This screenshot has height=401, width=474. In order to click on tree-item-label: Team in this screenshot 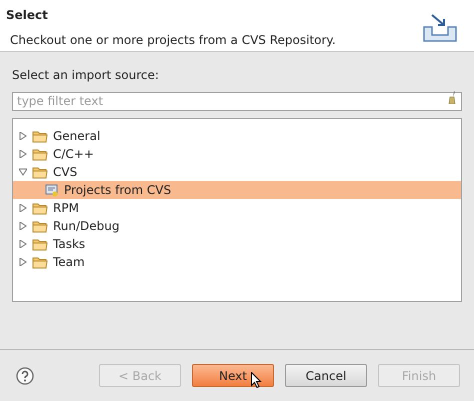, I will do `click(69, 262)`.